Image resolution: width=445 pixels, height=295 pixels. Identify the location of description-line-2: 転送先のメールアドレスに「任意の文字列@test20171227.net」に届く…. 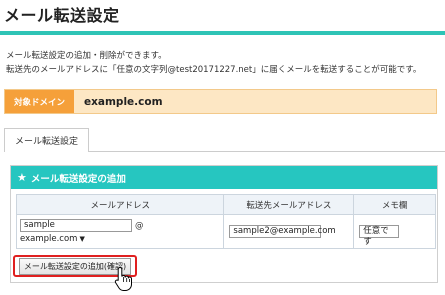
(214, 70).